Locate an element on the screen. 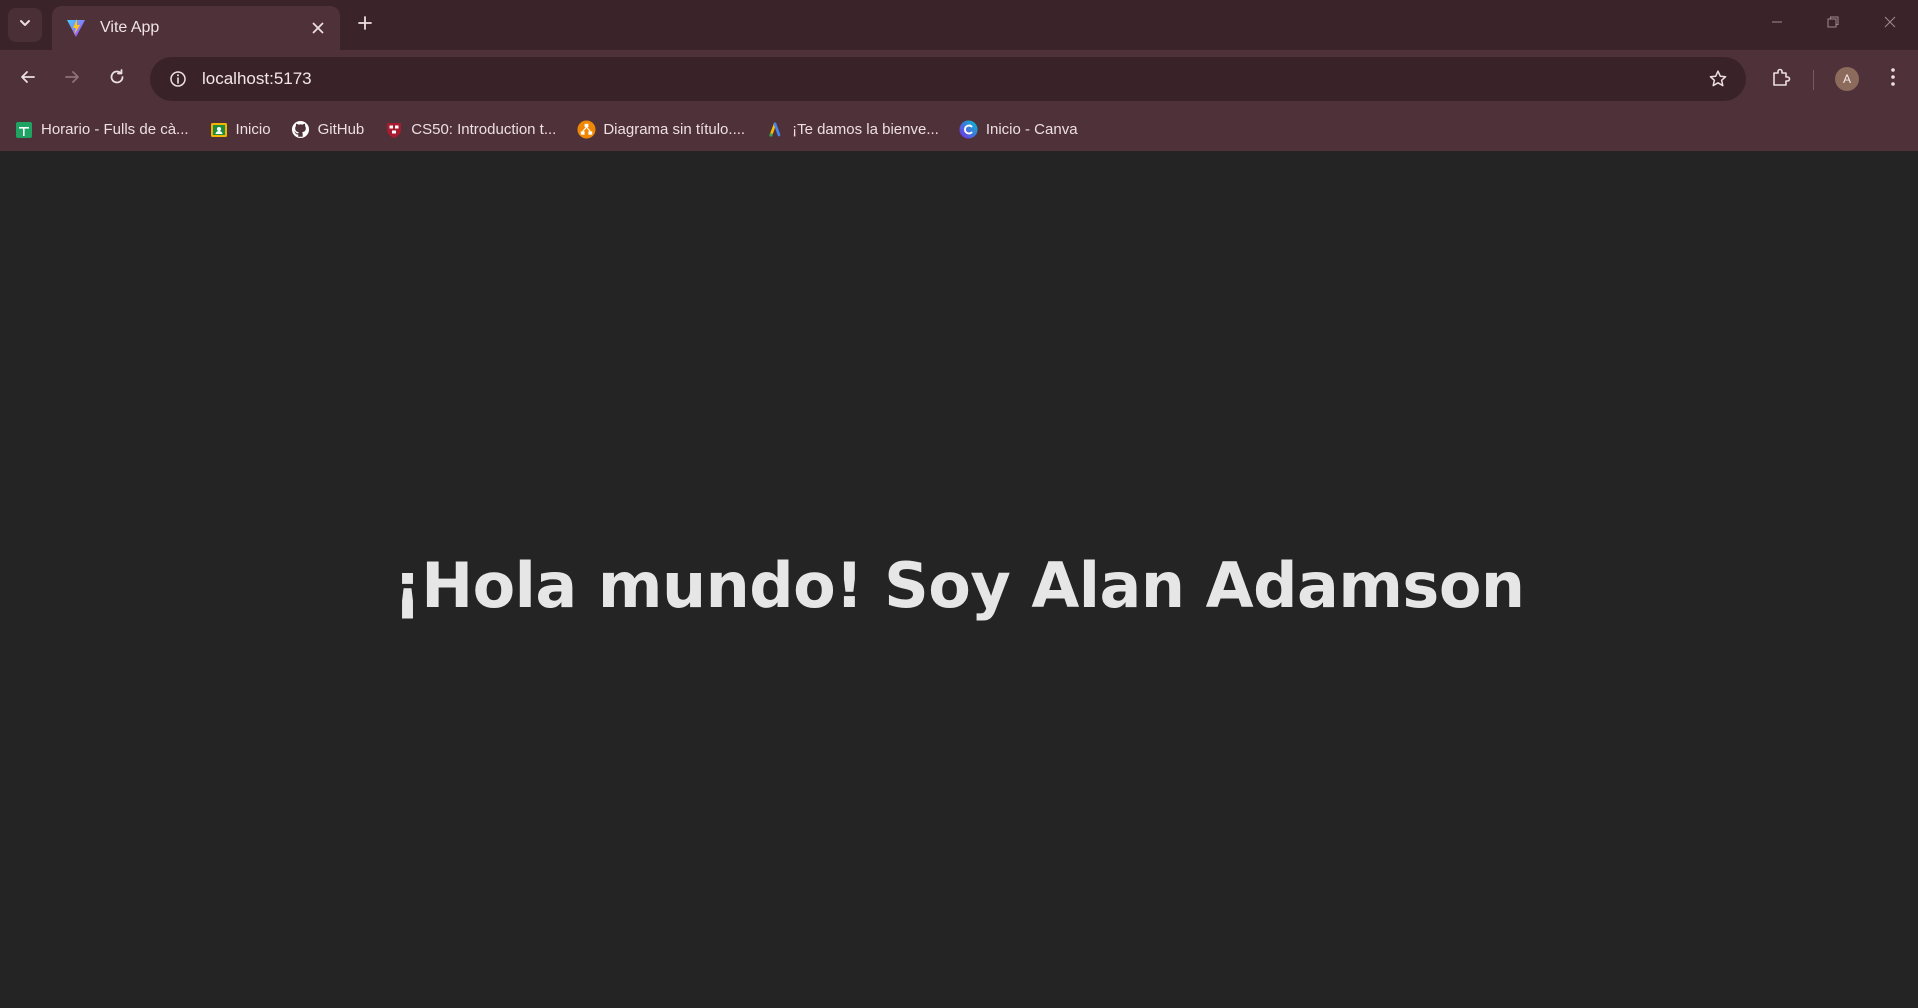 The height and width of the screenshot is (1008, 1918). bookmark-label: GitHub is located at coordinates (341, 129).